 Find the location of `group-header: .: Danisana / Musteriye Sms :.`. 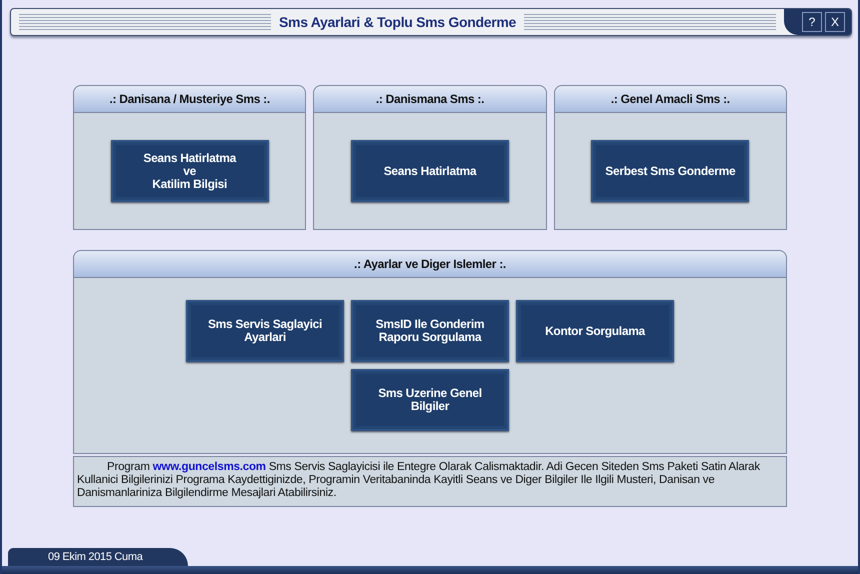

group-header: .: Danisana / Musteriye Sms :. is located at coordinates (189, 99).